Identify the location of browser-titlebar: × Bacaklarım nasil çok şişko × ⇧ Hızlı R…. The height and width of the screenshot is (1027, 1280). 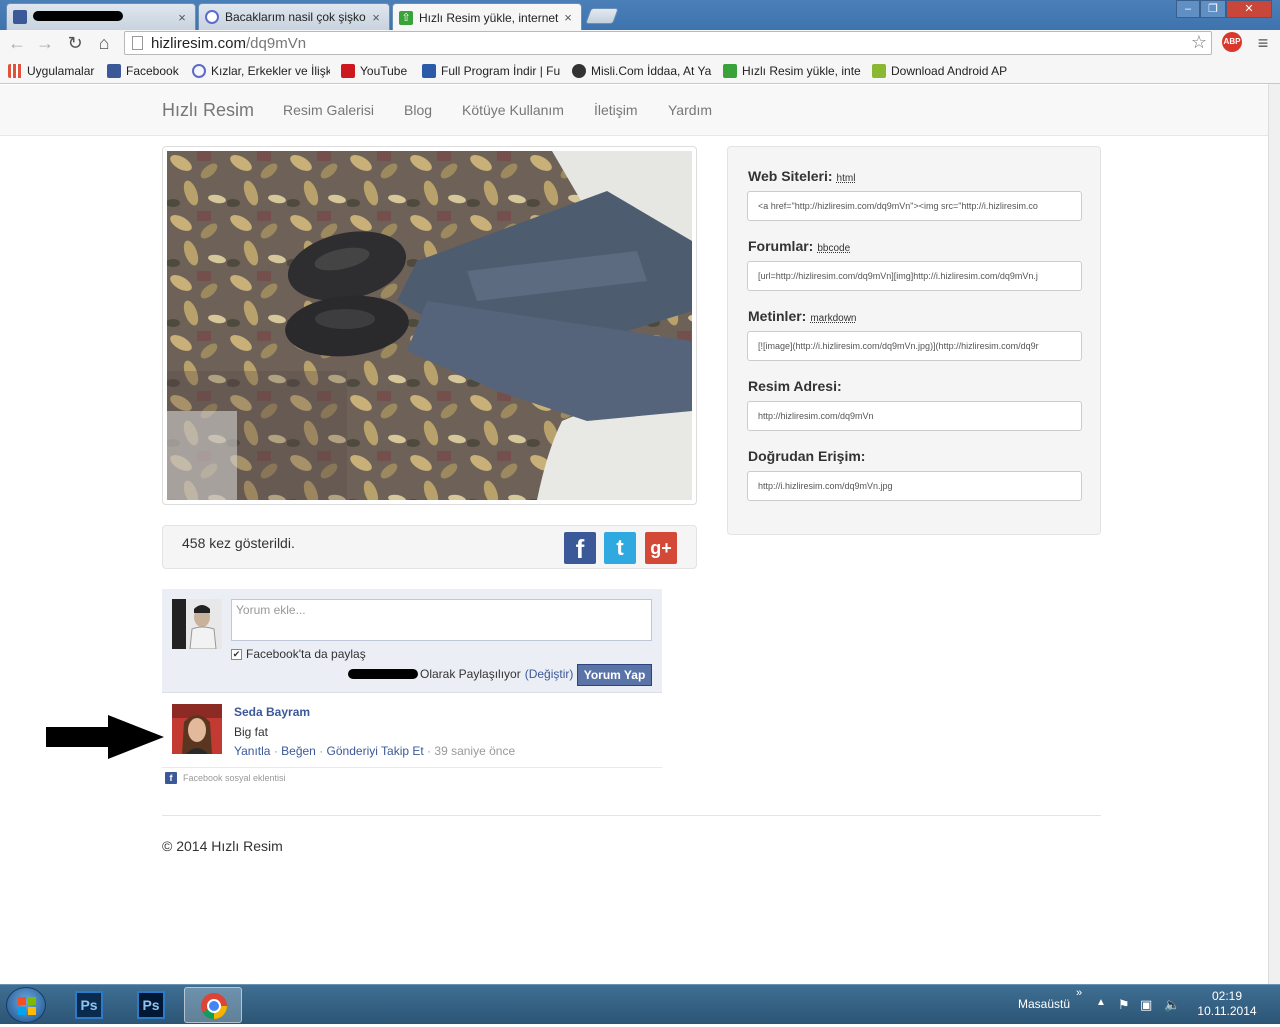
(640, 15).